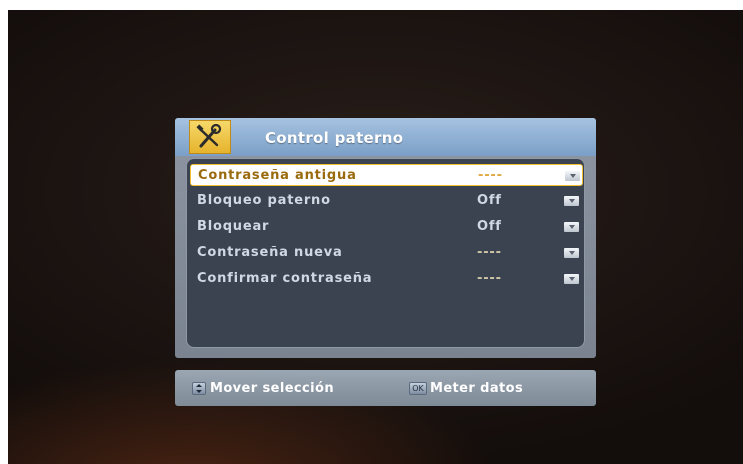 Image resolution: width=743 pixels, height=464 pixels. I want to click on menu-item-label: Bloqueo paterno, so click(264, 200).